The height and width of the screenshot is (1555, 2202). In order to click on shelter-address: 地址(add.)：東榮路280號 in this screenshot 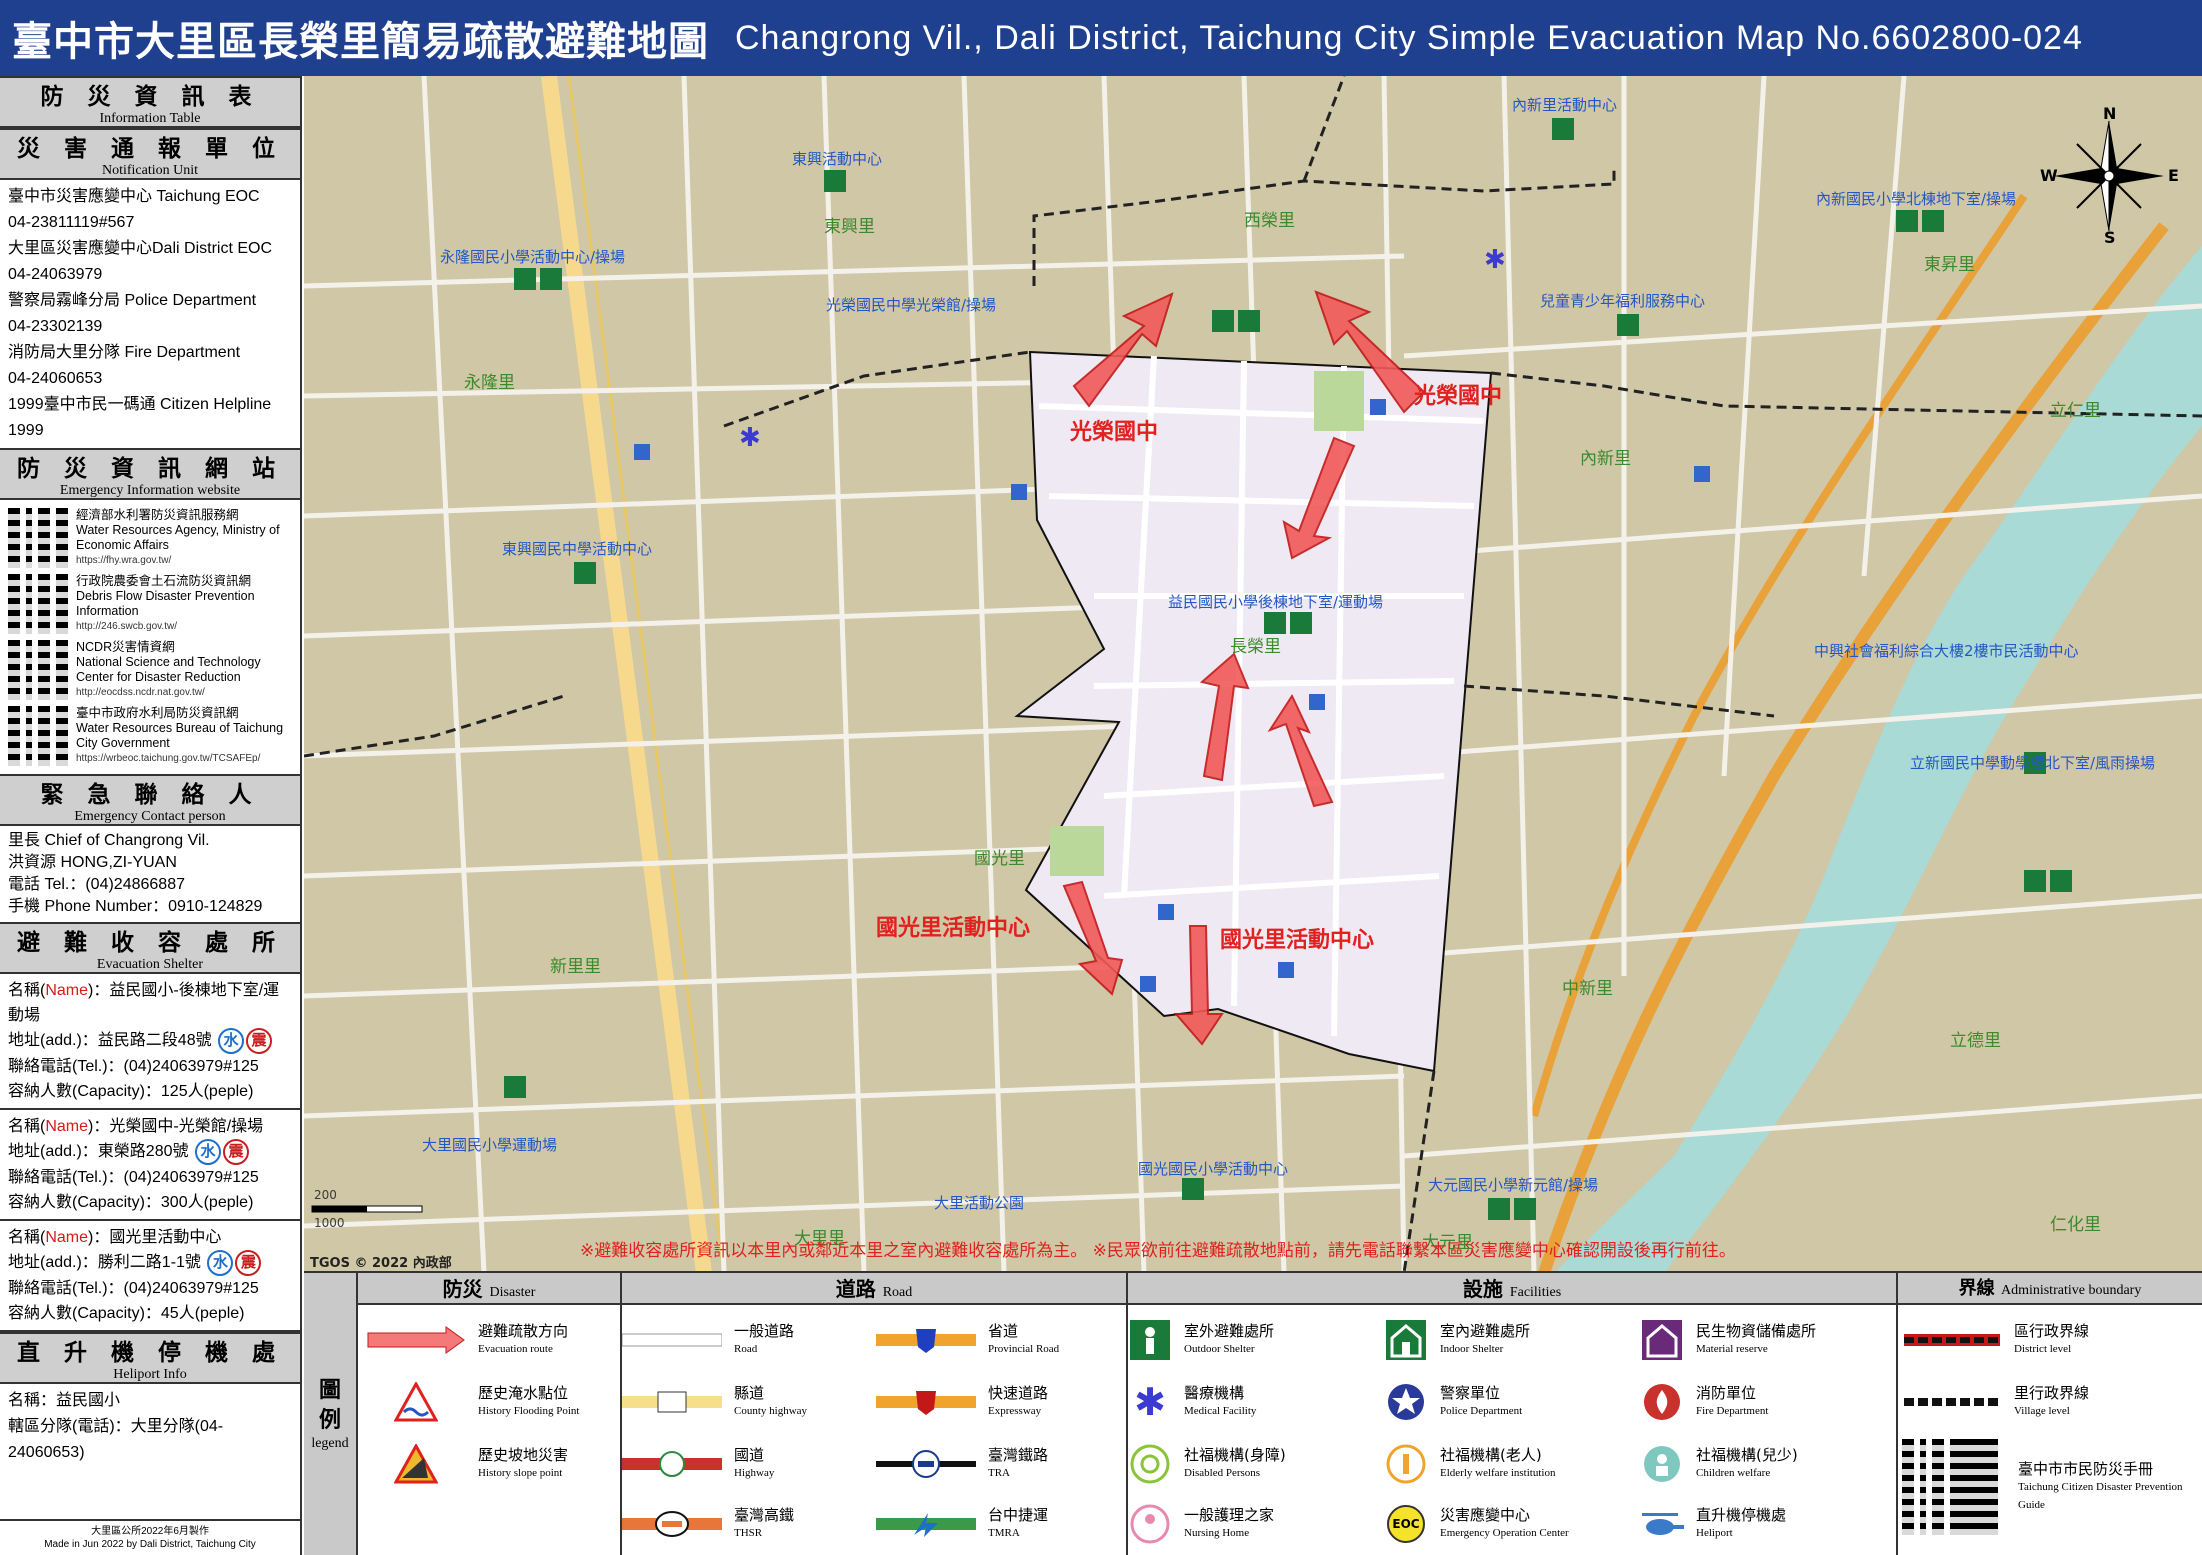, I will do `click(98, 1151)`.